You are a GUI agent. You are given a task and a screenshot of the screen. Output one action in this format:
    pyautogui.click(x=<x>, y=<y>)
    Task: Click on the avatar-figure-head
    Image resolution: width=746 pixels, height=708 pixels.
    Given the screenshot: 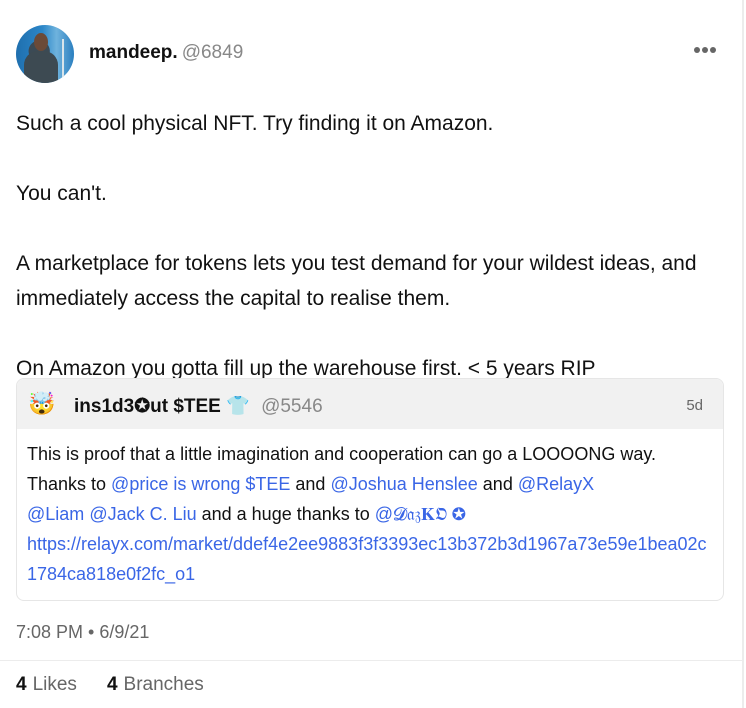 What is the action you would take?
    pyautogui.click(x=41, y=42)
    